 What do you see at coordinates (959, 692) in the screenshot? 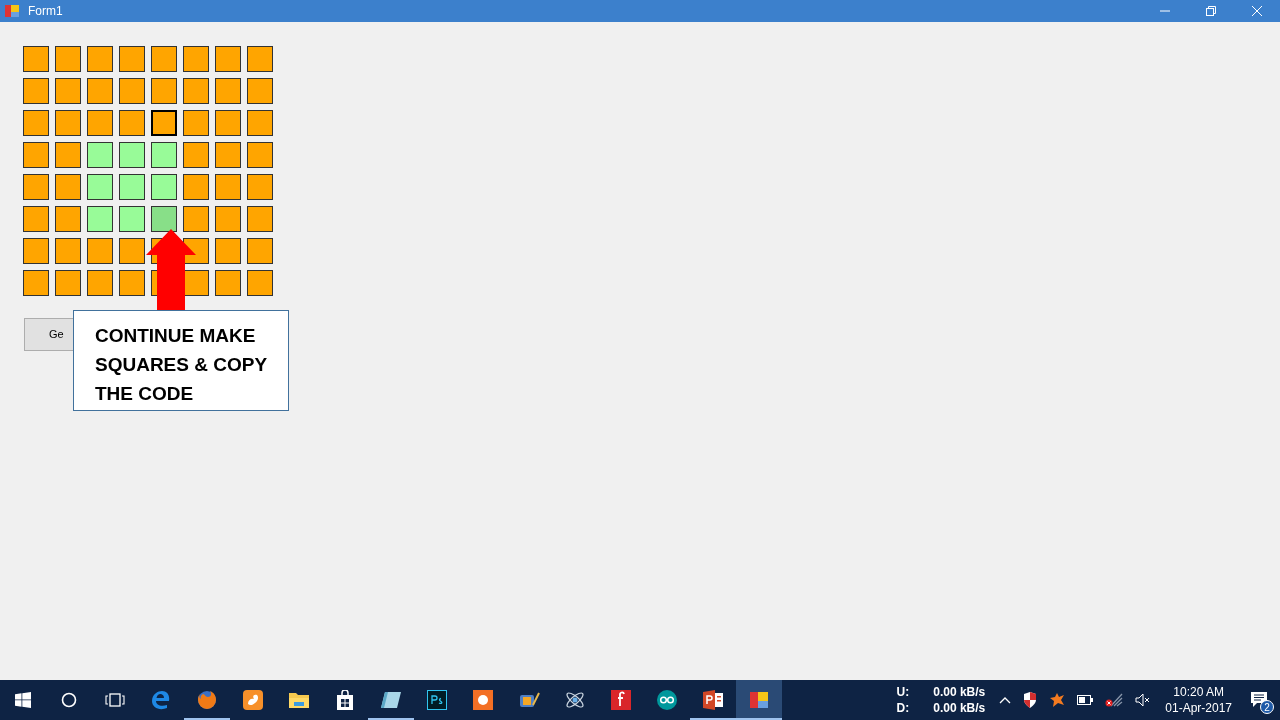
I see `upload-speed: 0.00 kB/s` at bounding box center [959, 692].